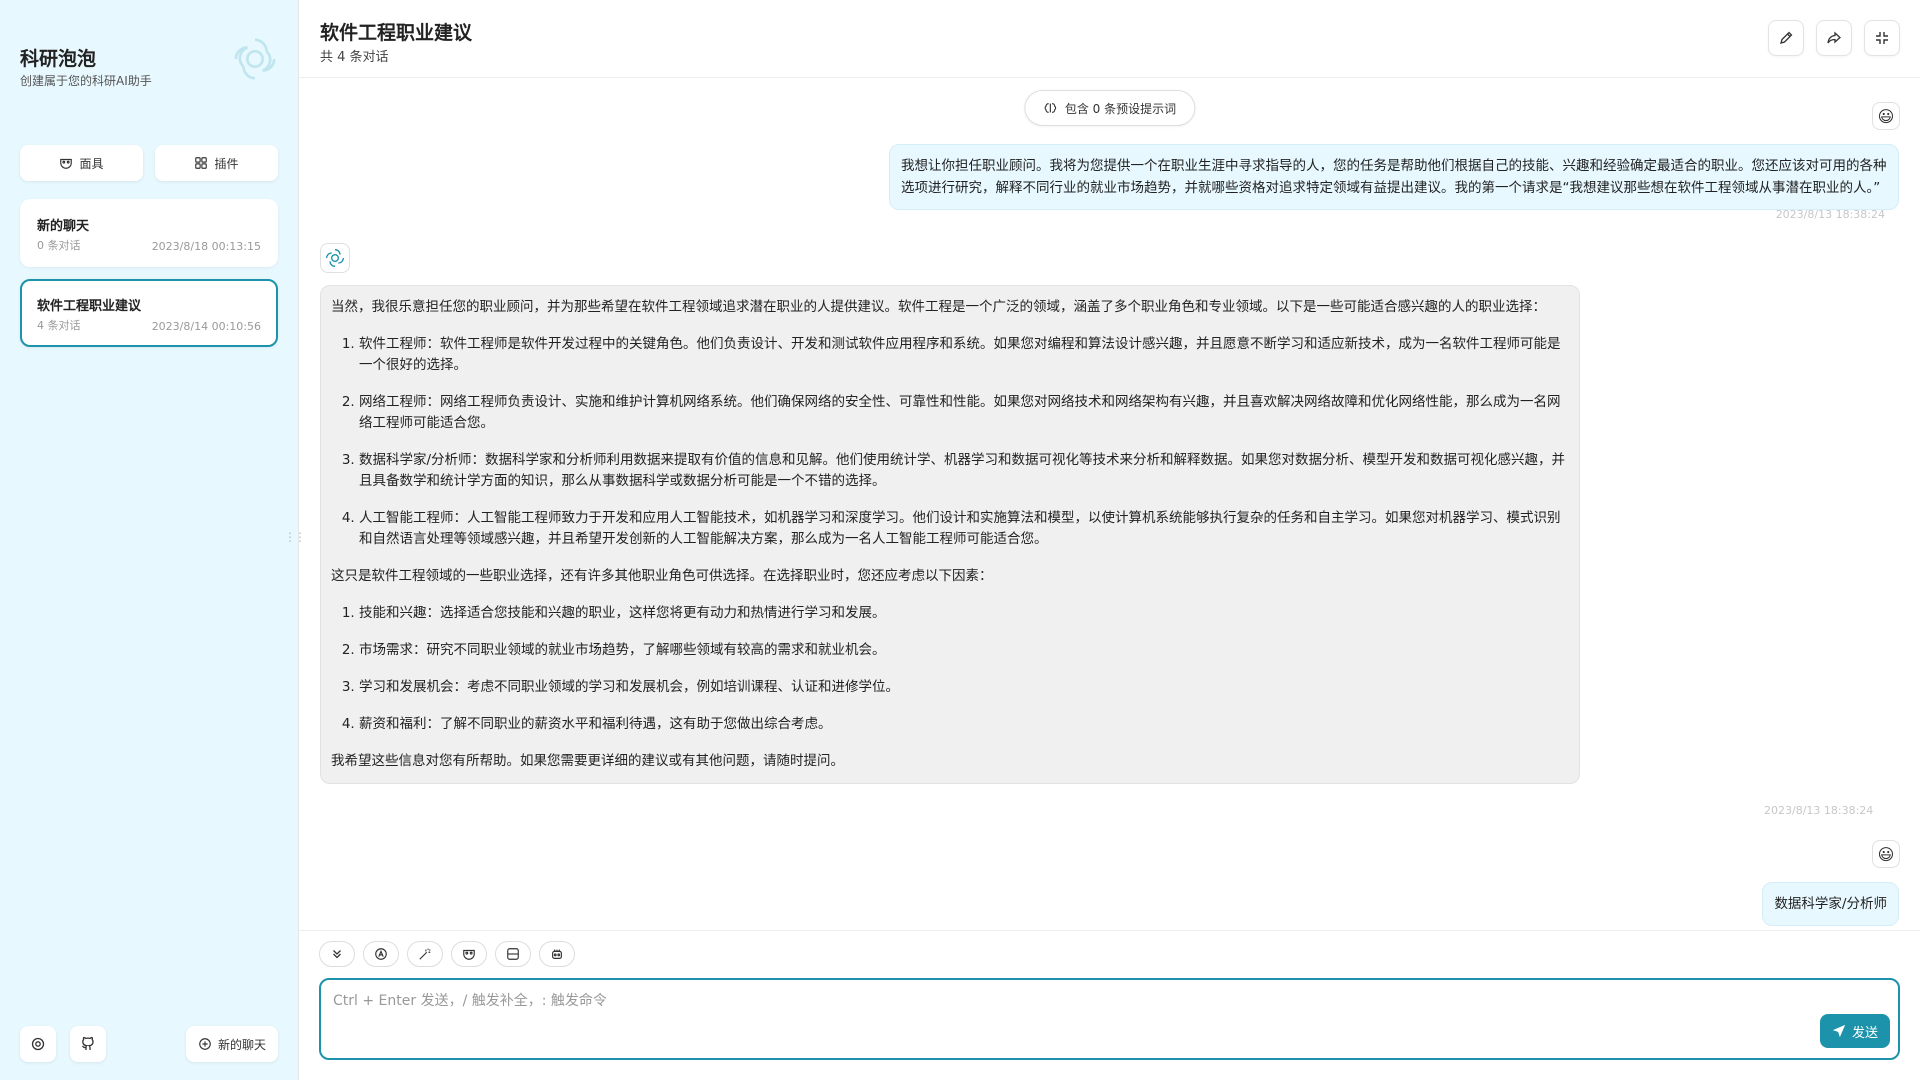 The height and width of the screenshot is (1080, 1920). I want to click on break-icon, so click(513, 954).